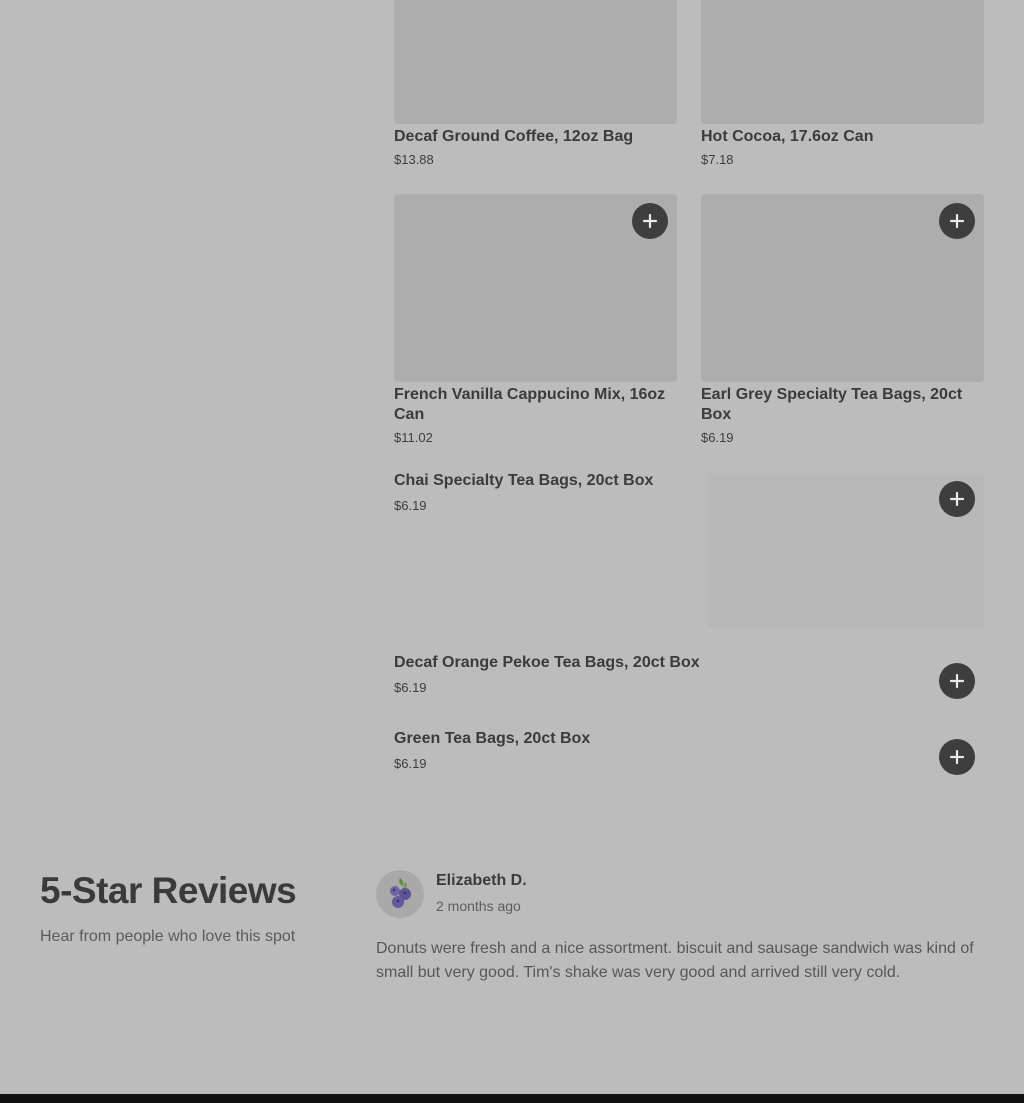  Describe the element at coordinates (535, 405) in the screenshot. I see `product-title: French Vanilla Cappucino Mix, 16oz Can` at that location.